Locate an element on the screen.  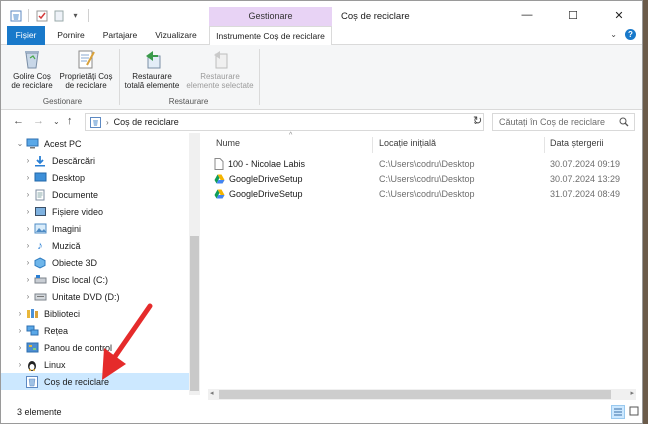
group-label-restore: Restaurare is located at coordinates (188, 101).